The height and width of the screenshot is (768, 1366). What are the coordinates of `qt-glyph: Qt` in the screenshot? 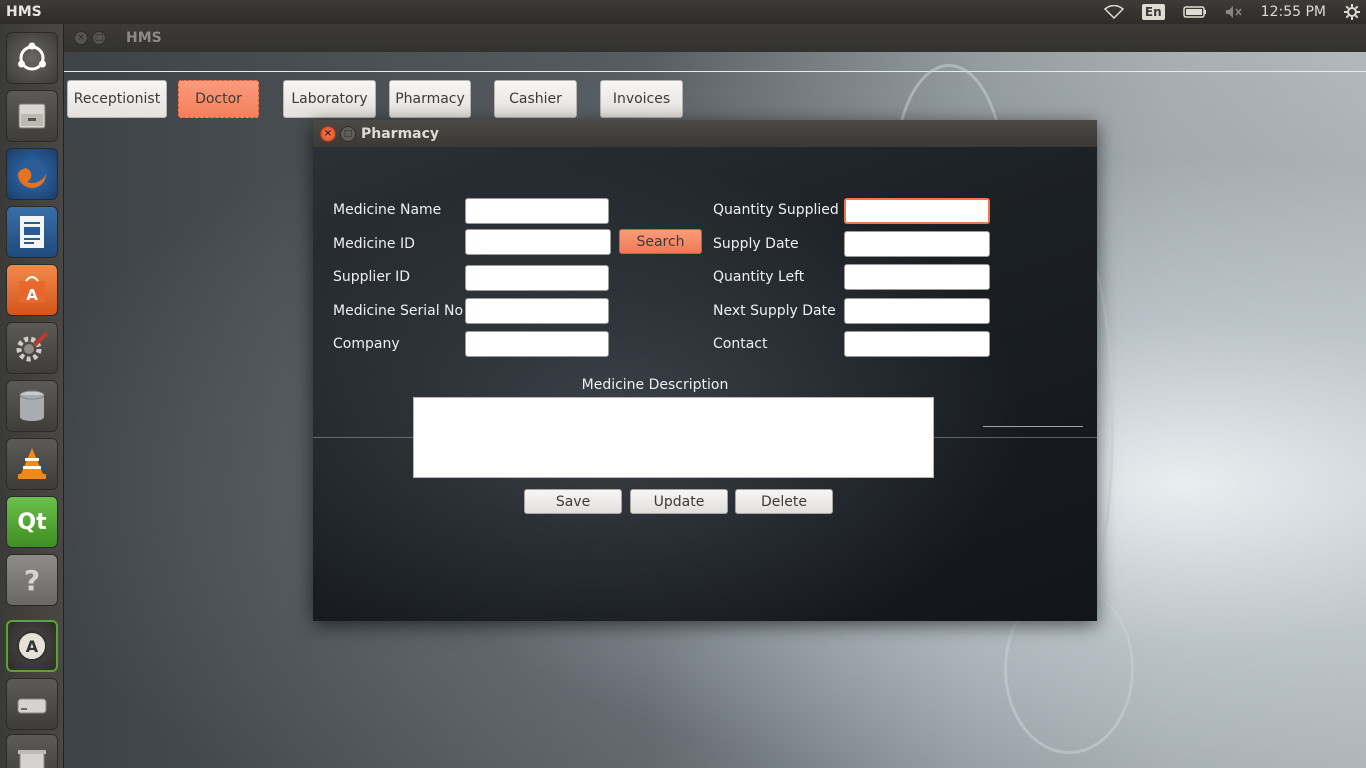 It's located at (32, 522).